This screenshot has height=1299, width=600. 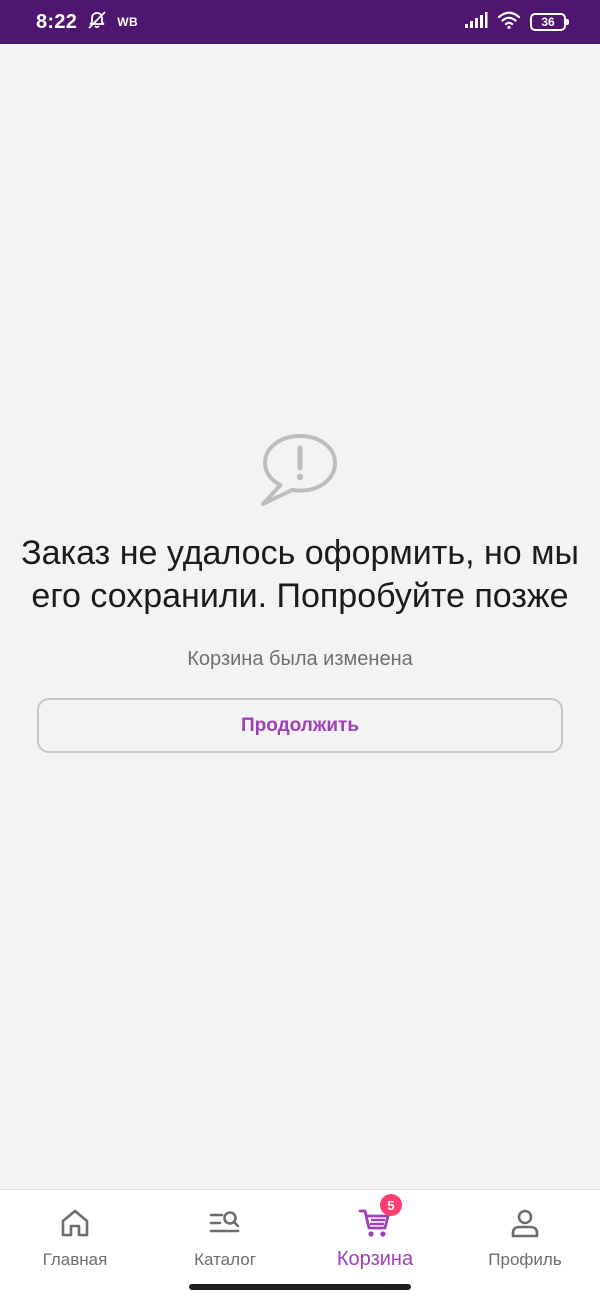 I want to click on battery-icon: 36, so click(x=549, y=22).